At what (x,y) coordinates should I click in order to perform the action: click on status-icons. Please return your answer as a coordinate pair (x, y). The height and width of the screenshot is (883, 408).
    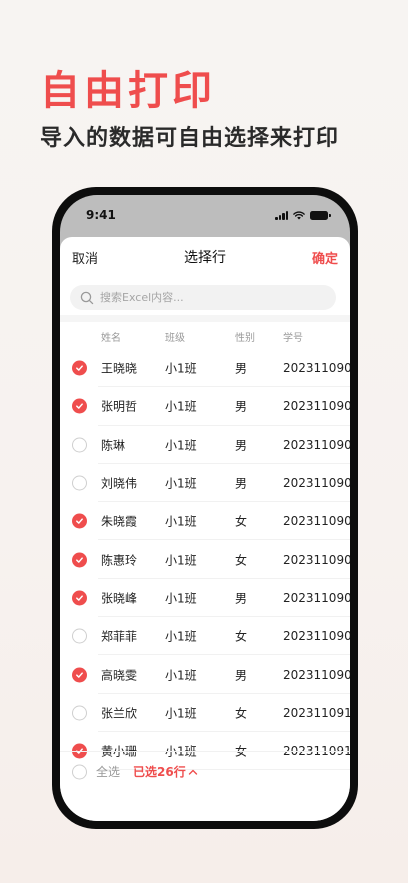
    Looking at the image, I should click on (303, 215).